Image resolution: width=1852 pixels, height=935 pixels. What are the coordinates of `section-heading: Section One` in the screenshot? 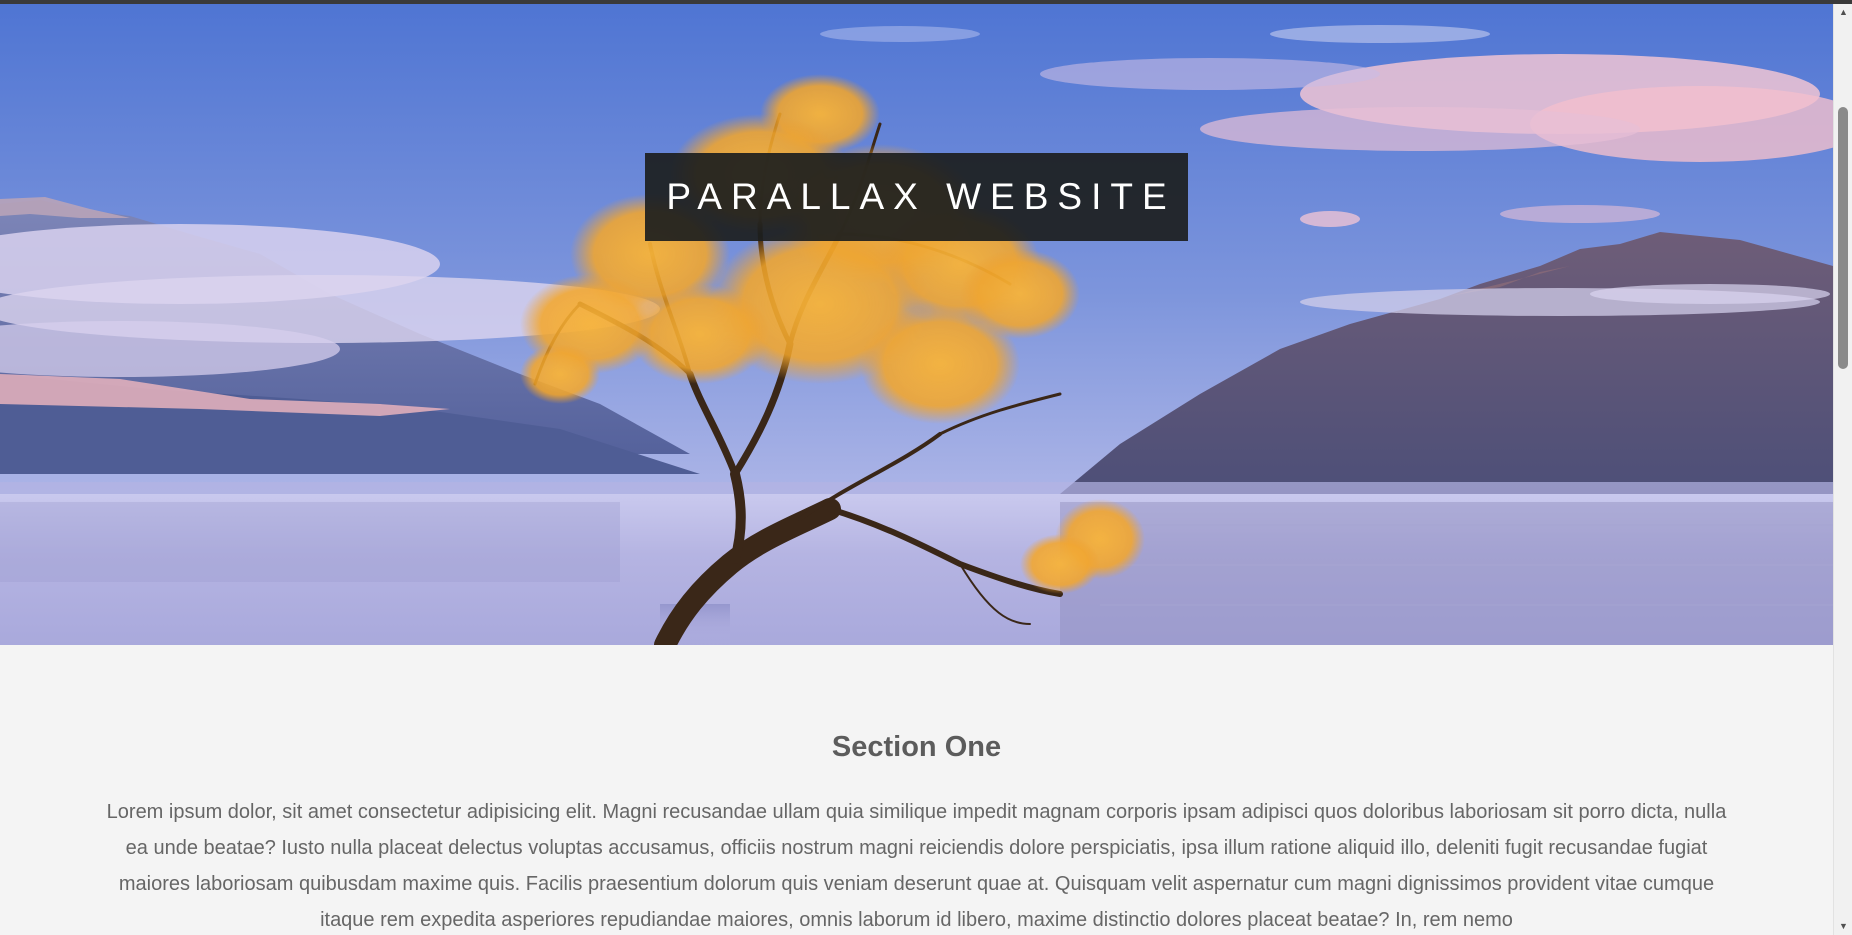 It's located at (916, 747).